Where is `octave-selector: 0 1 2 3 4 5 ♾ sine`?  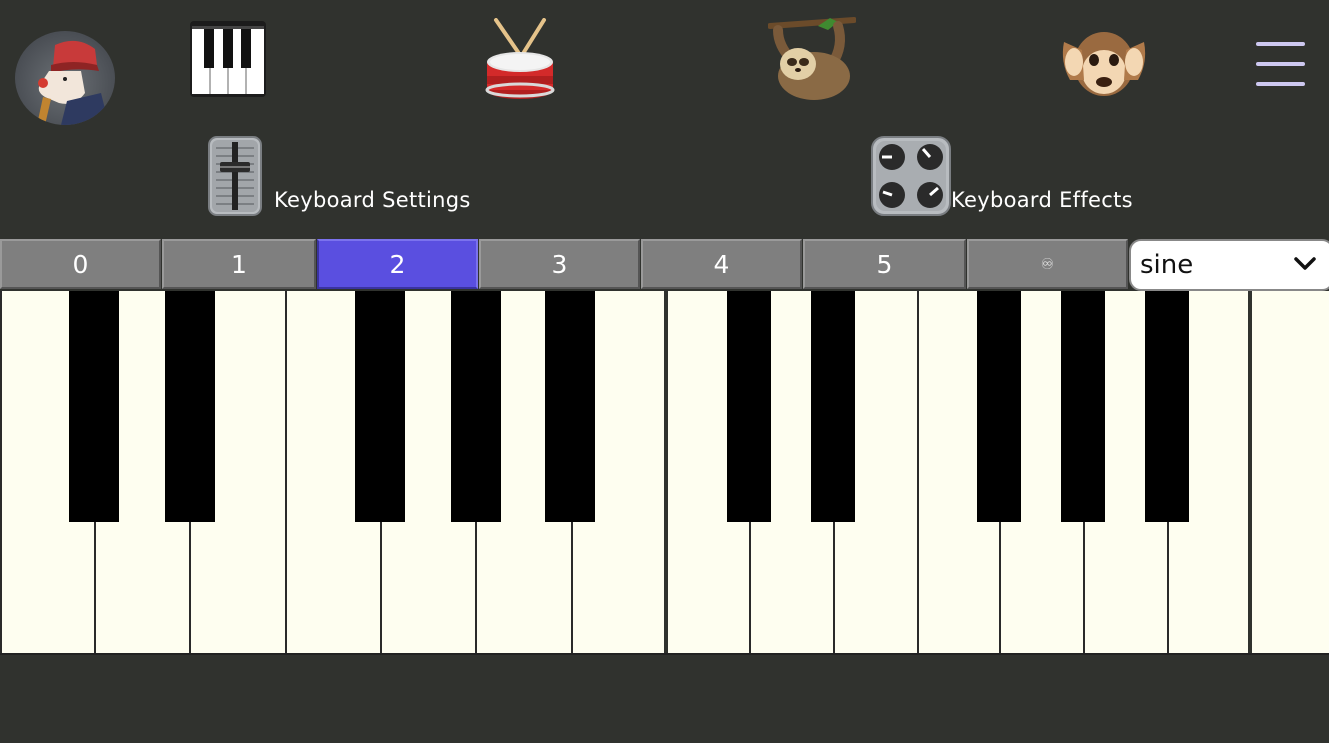
octave-selector: 0 1 2 3 4 5 ♾ sine is located at coordinates (664, 265).